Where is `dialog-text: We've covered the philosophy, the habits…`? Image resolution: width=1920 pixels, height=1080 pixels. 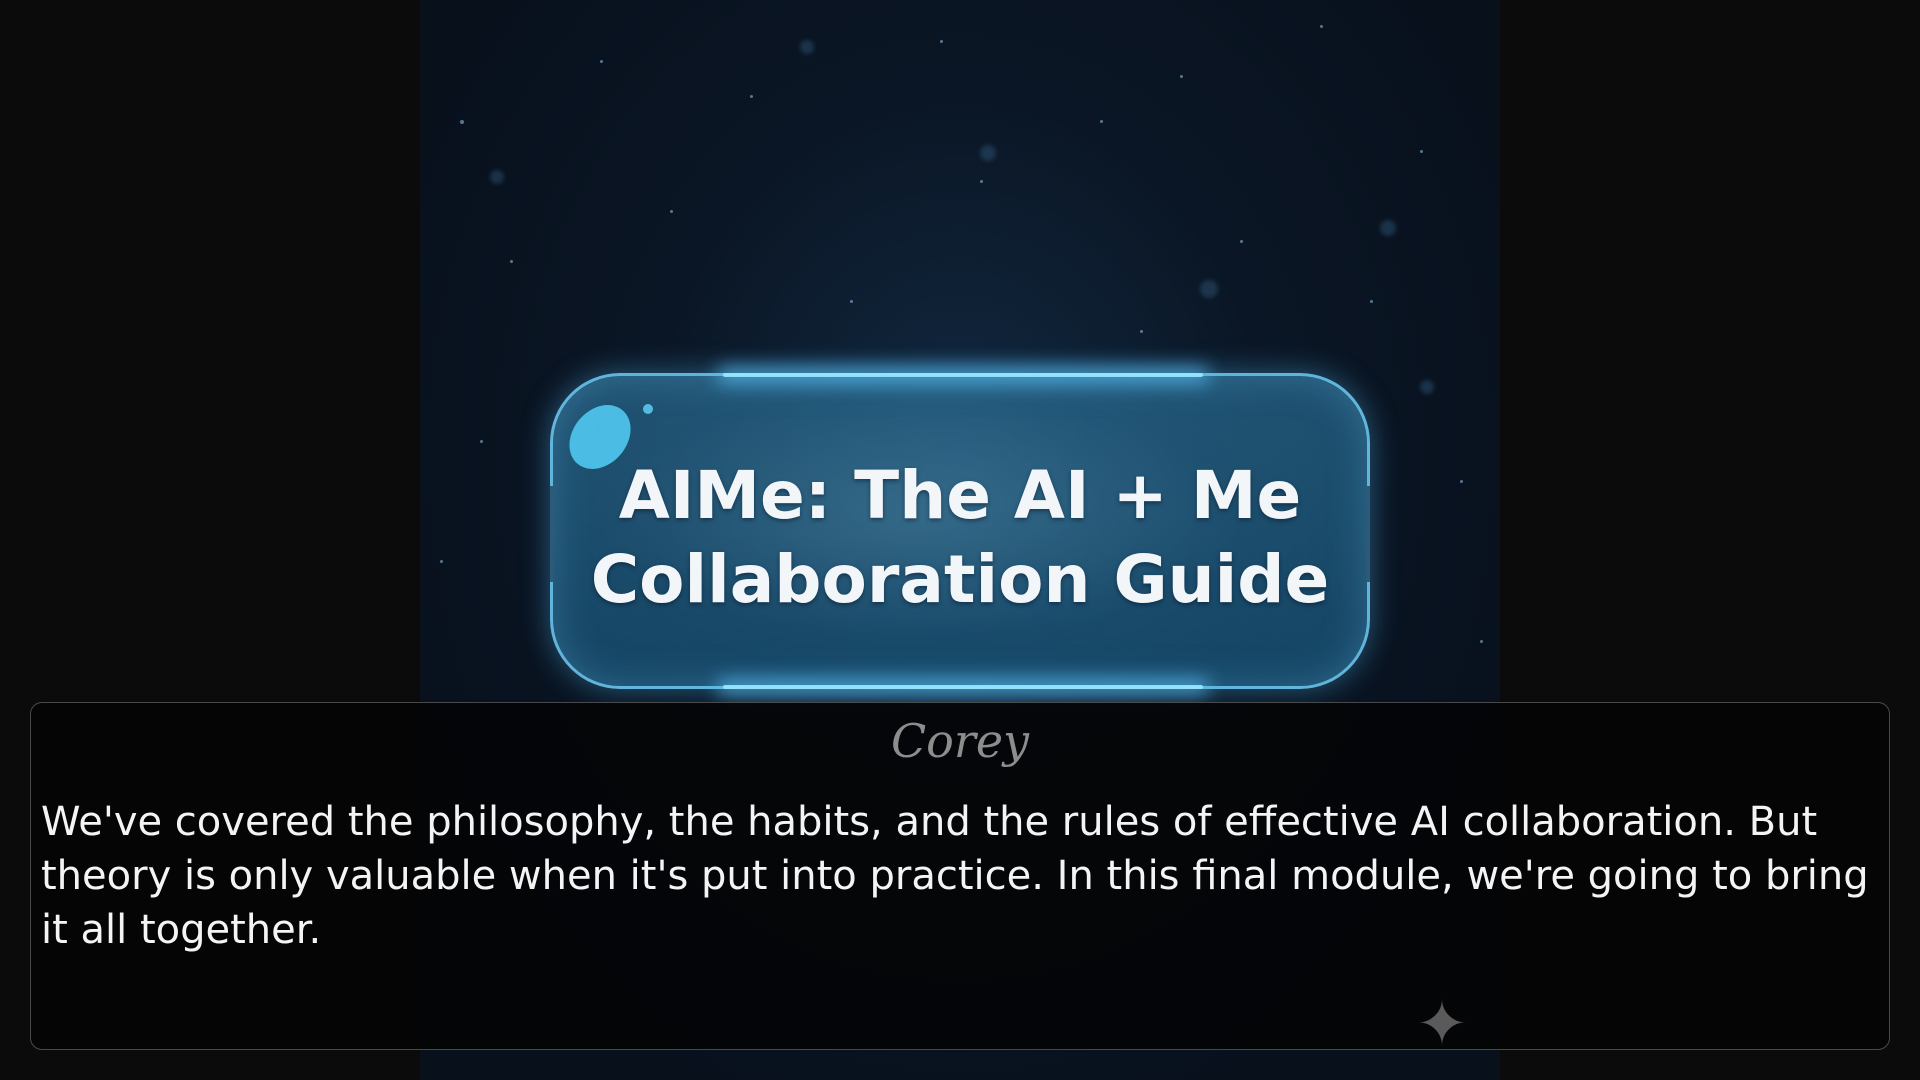 dialog-text: We've covered the philosophy, the habits… is located at coordinates (955, 876).